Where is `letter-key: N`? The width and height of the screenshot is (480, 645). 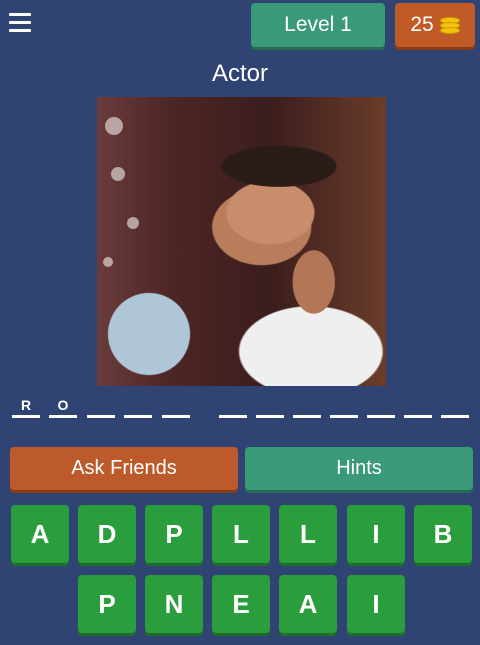
letter-key: N is located at coordinates (174, 604).